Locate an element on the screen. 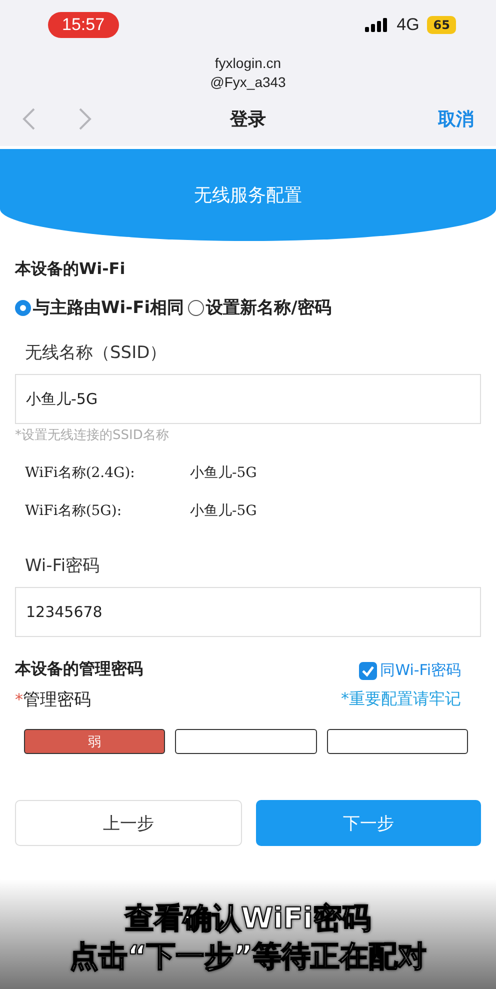 This screenshot has width=496, height=989. banner-title: 无线服务配置 is located at coordinates (248, 195).